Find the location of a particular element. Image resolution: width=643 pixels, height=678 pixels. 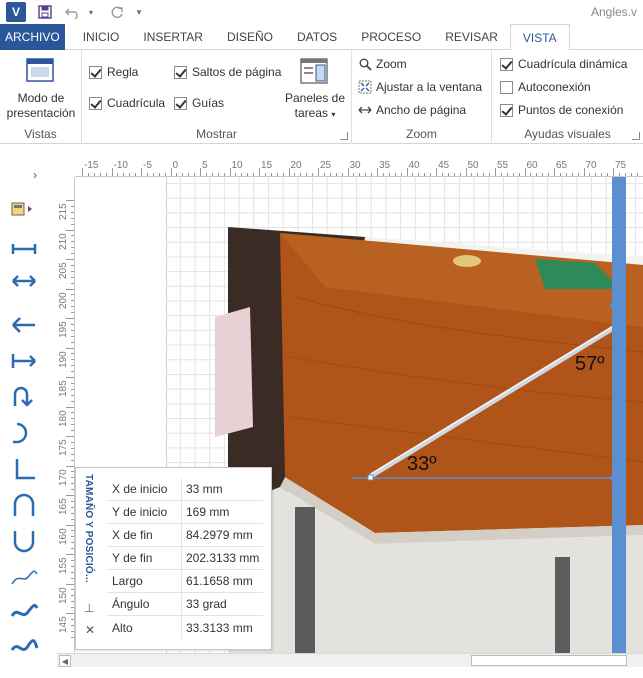

line-start-handle is located at coordinates (370, 477).